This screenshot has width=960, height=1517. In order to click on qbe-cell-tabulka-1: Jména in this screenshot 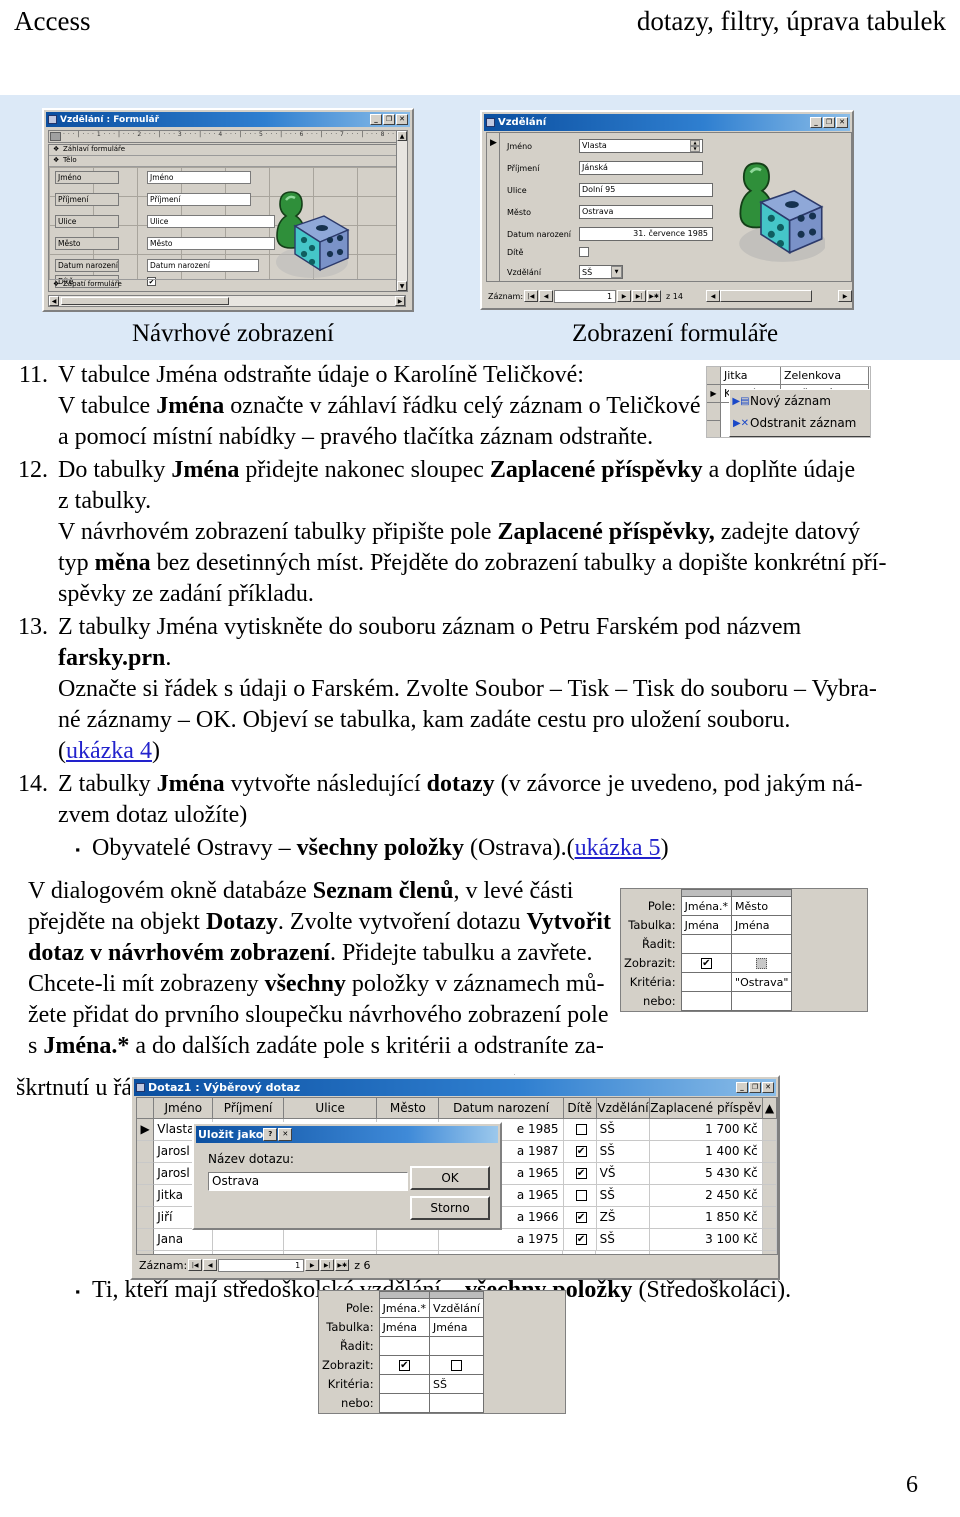, I will do `click(706, 925)`.